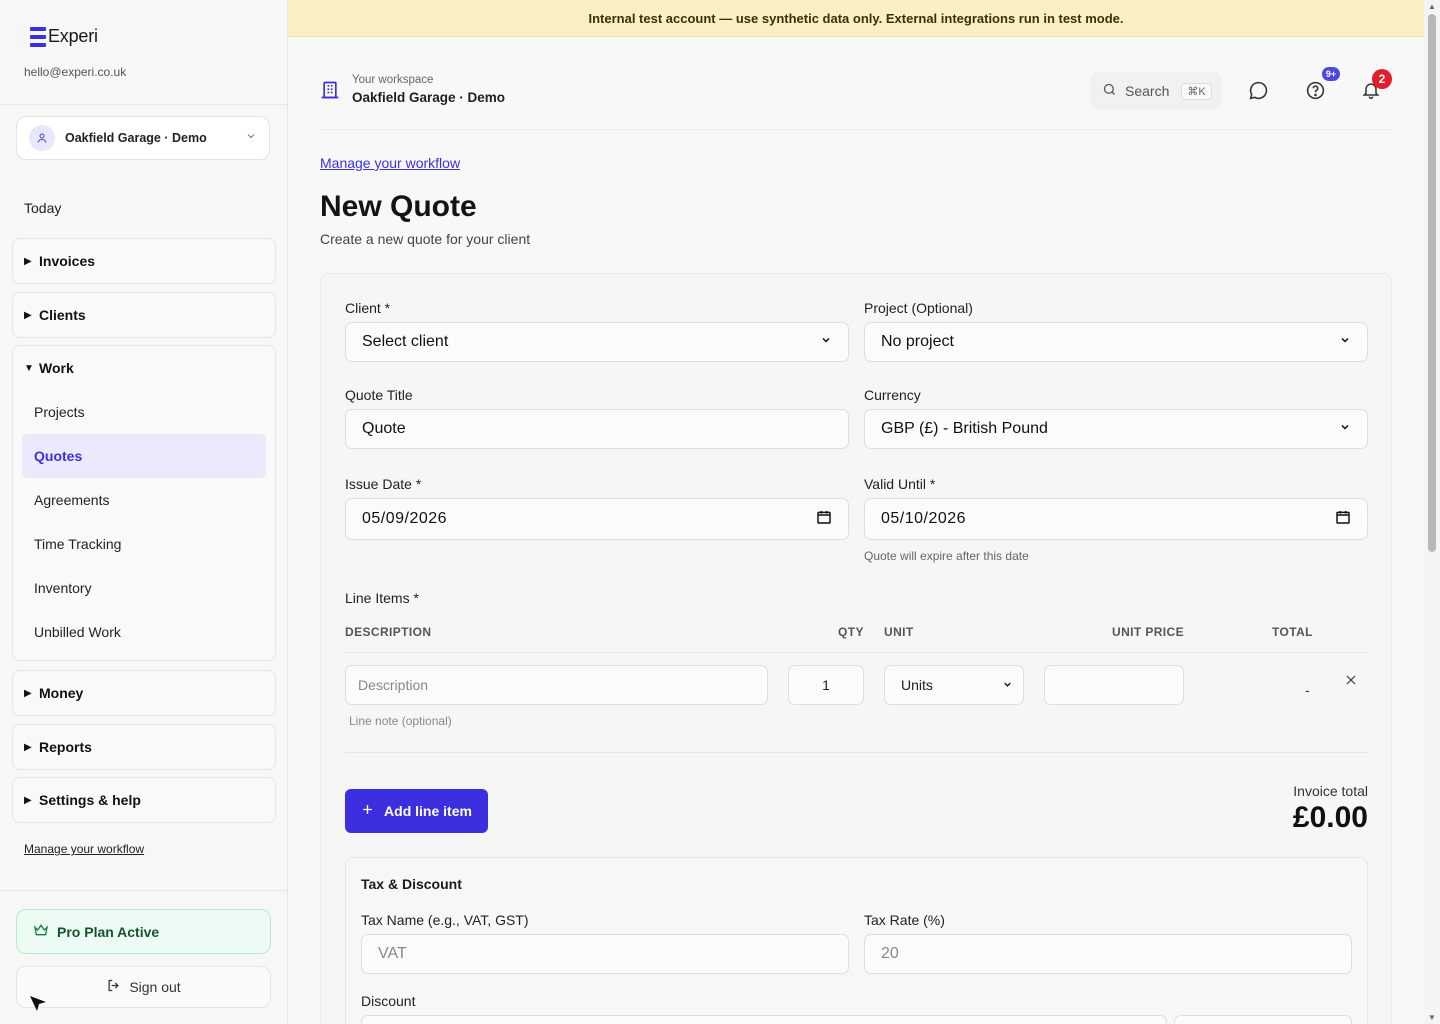 This screenshot has height=1024, width=1440. Describe the element at coordinates (75, 72) in the screenshot. I see `account-email: hello@experi.co.uk` at that location.